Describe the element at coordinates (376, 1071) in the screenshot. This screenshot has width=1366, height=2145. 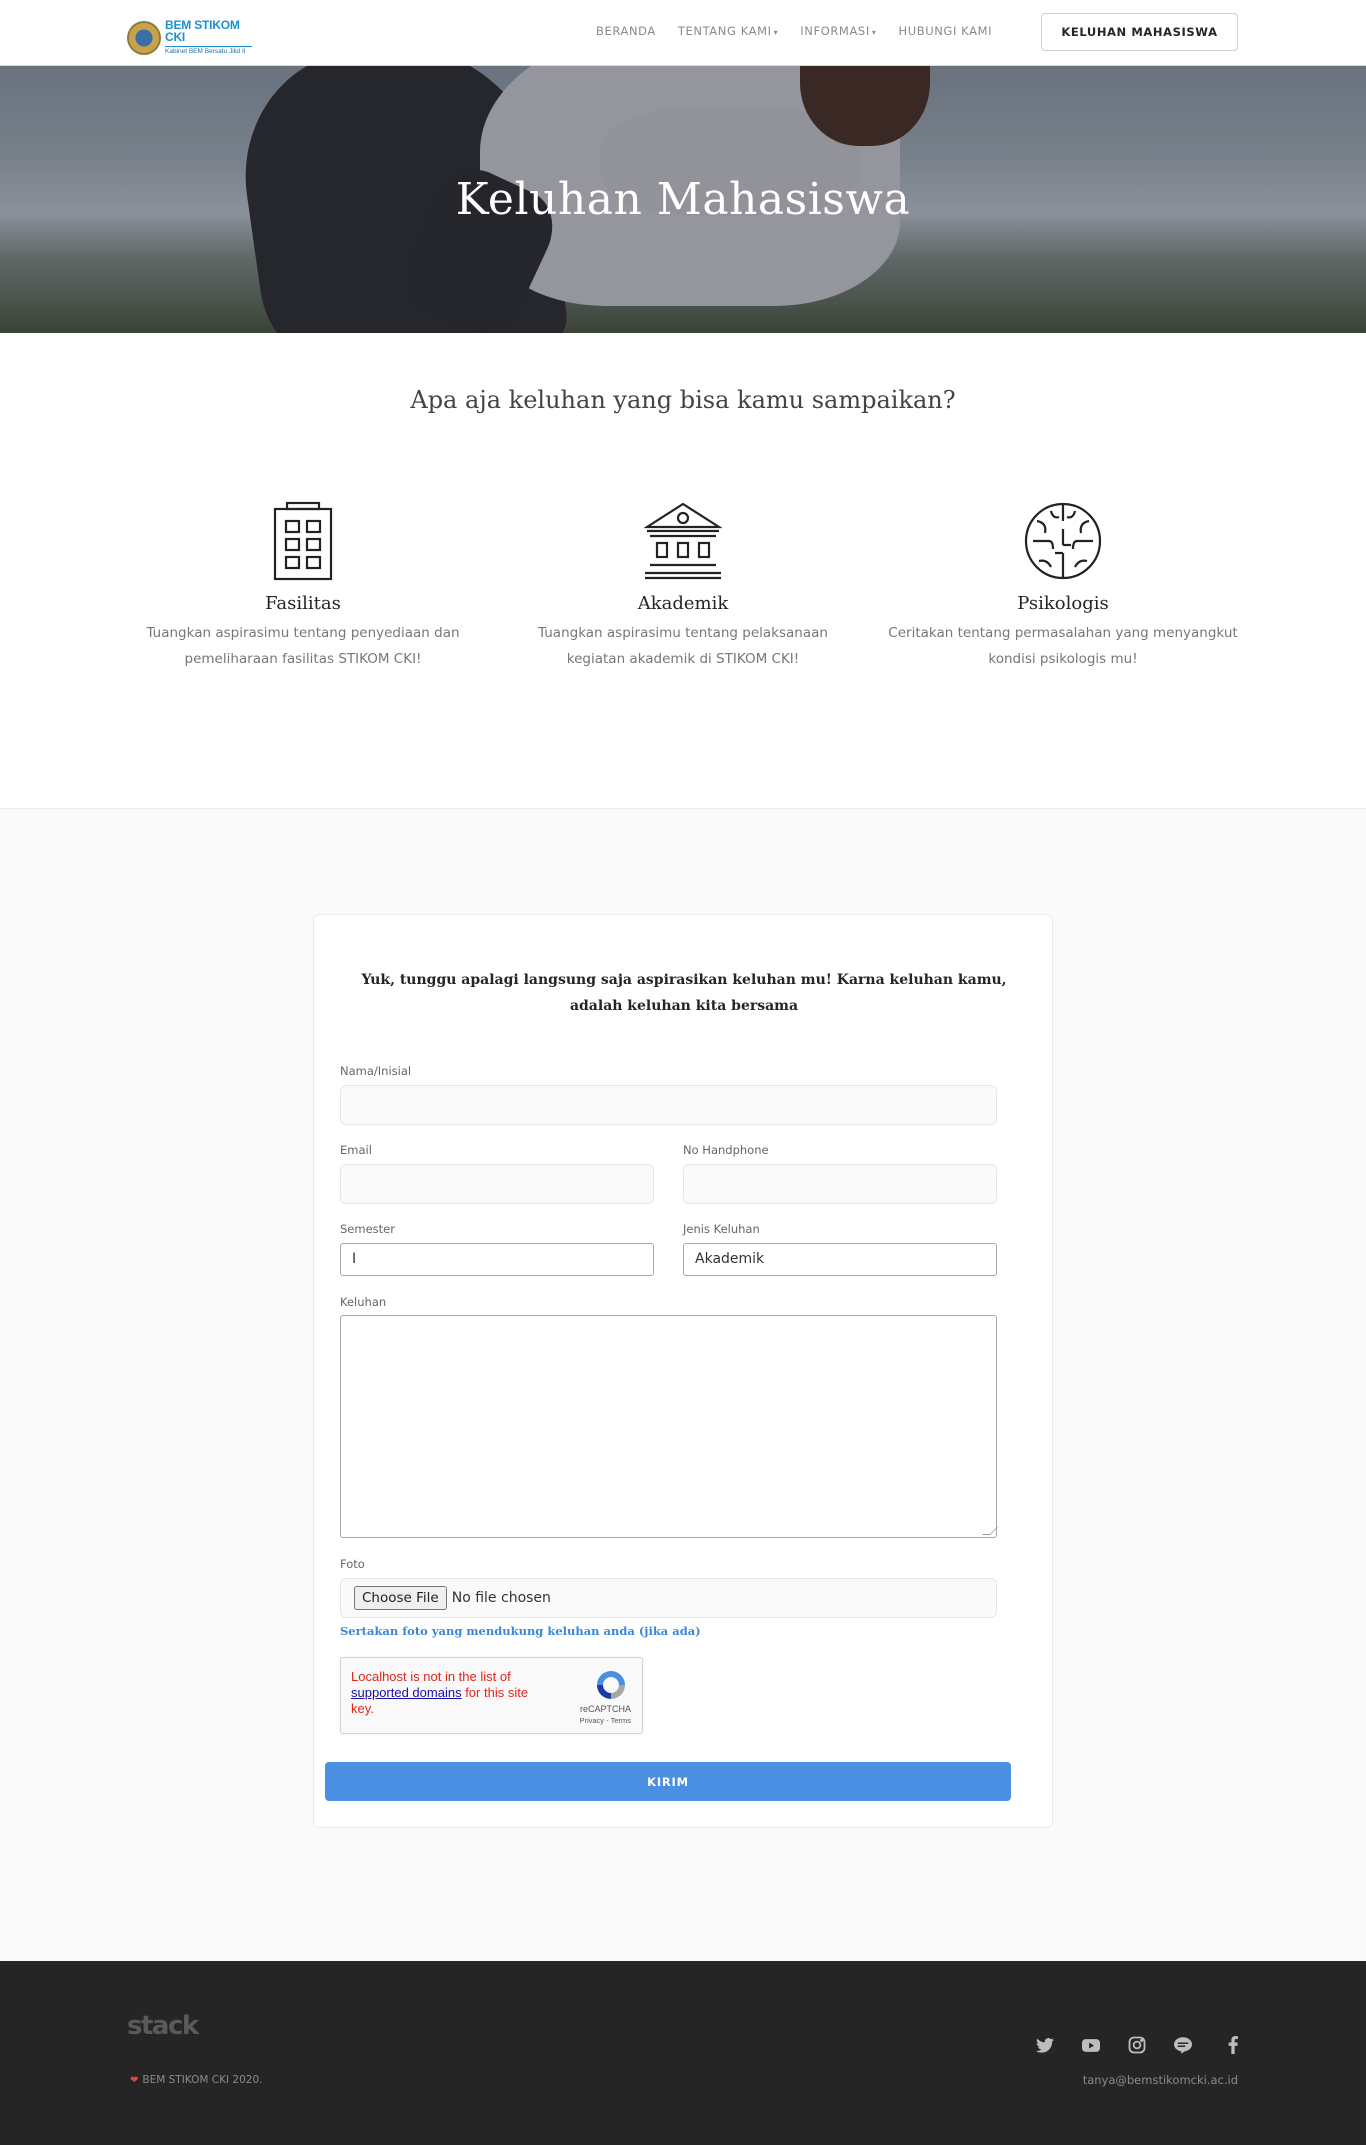
I see `name-label: Nama/Inisial` at that location.